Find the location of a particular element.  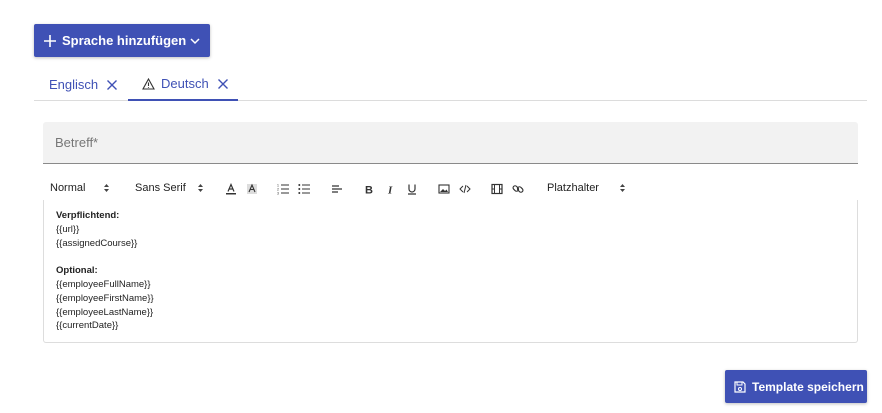

format-select: Normal is located at coordinates (67, 188).